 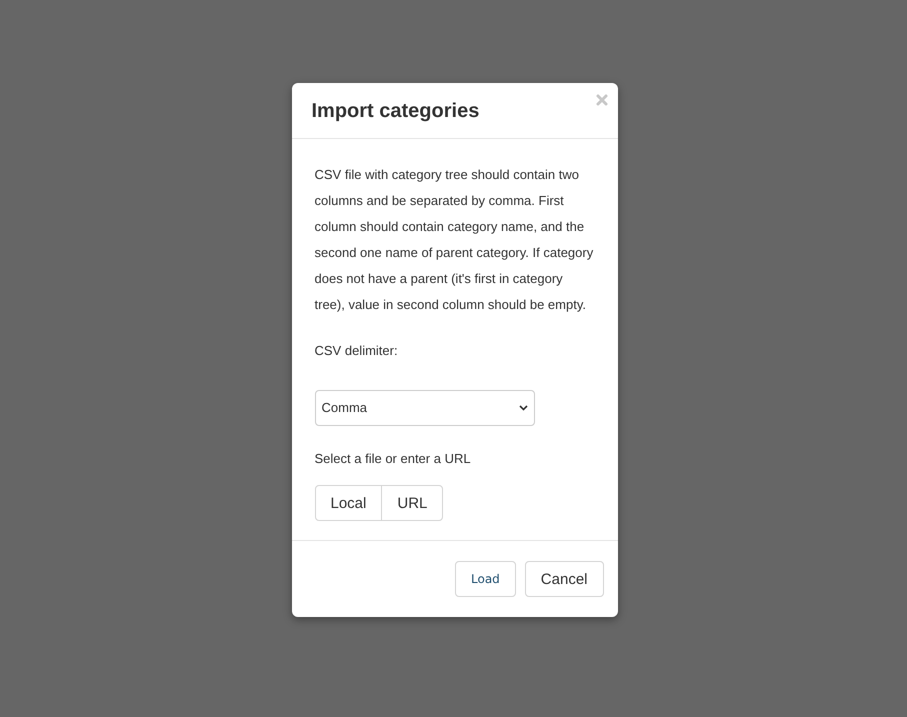 What do you see at coordinates (348, 503) in the screenshot?
I see `source-button: Local` at bounding box center [348, 503].